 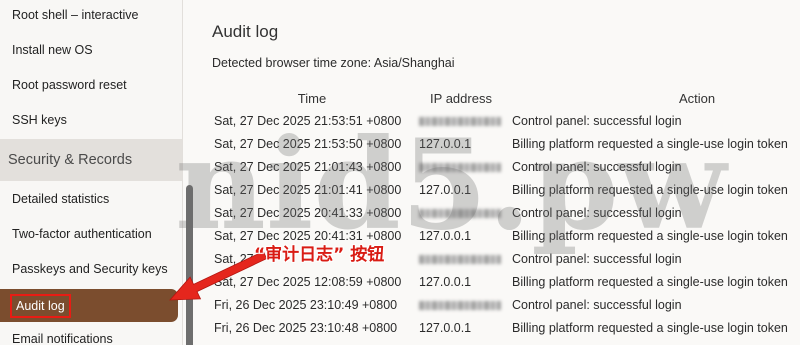 I want to click on time-cell: Sat, 27 Dec 2025 21:01:43 +0800, so click(x=308, y=167).